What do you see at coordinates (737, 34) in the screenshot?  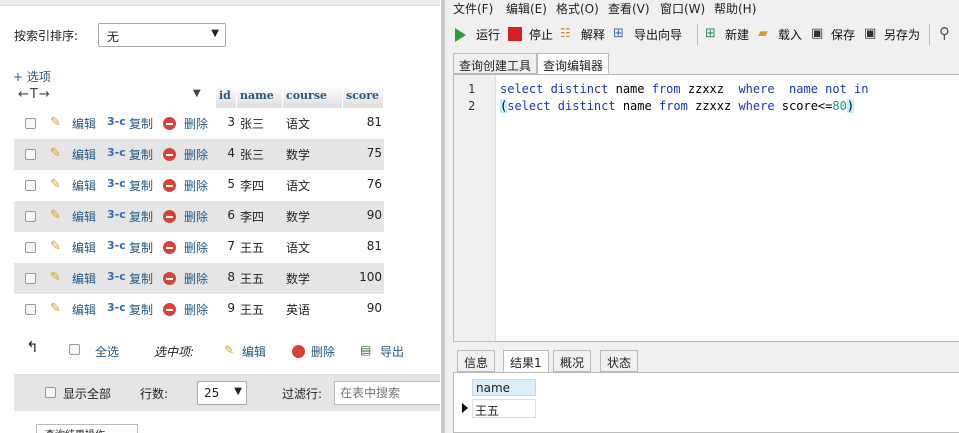 I see `new-button: 新建` at bounding box center [737, 34].